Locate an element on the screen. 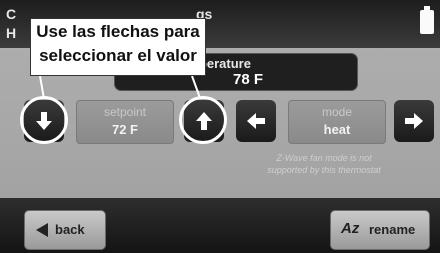 This screenshot has width=440, height=253. callout-line-2: seleccionar el valor is located at coordinates (118, 55).